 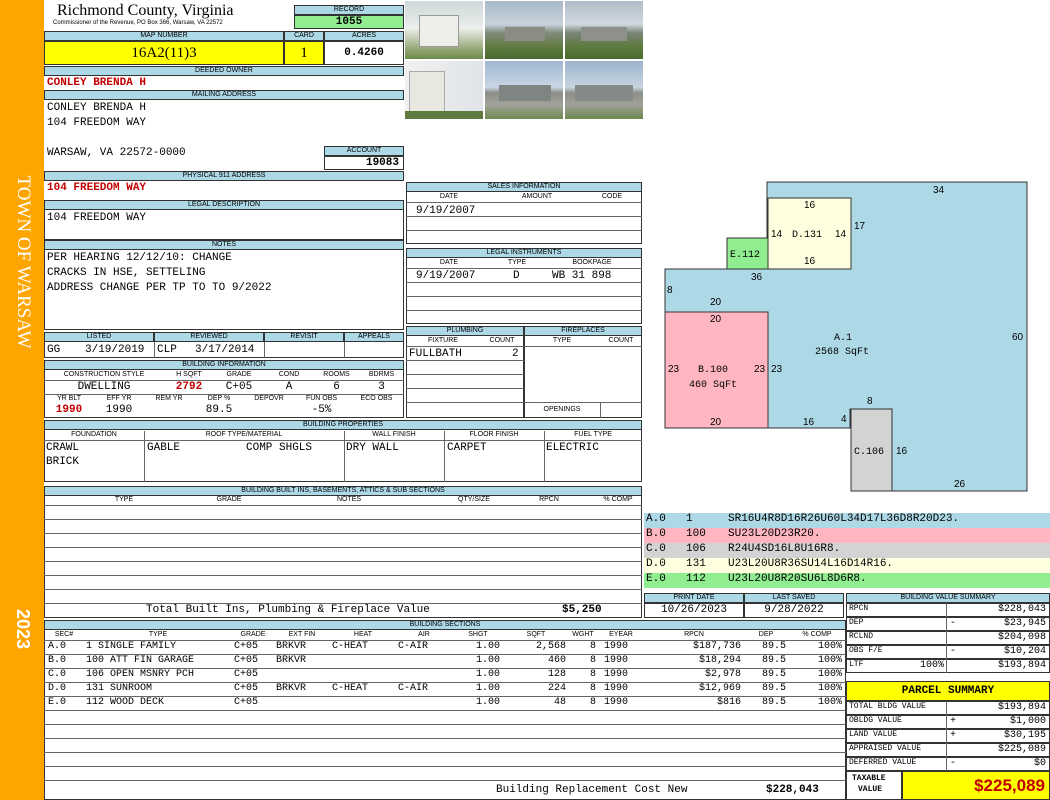 I want to click on li-type: D, so click(x=516, y=276).